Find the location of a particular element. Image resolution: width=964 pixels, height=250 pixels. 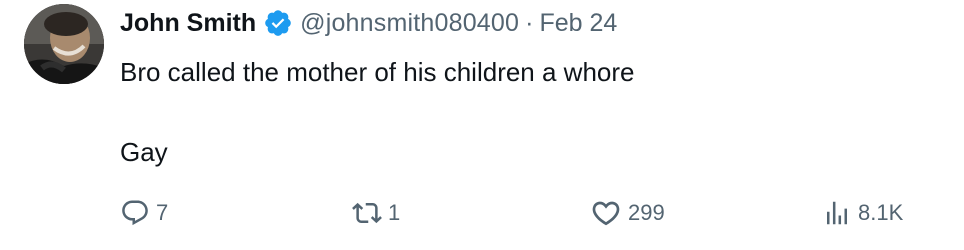

reply-button: 7 is located at coordinates (144, 213).